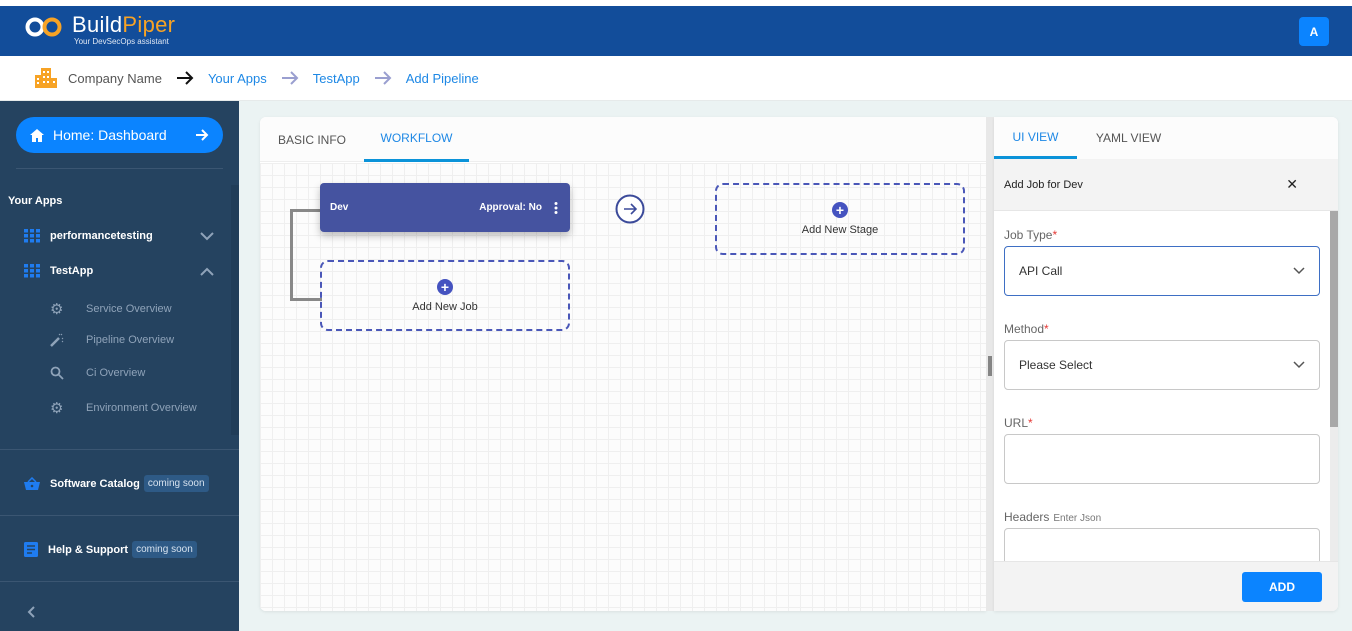 This screenshot has height=631, width=1352. Describe the element at coordinates (1043, 184) in the screenshot. I see `panel-title: Add Job for Dev` at that location.